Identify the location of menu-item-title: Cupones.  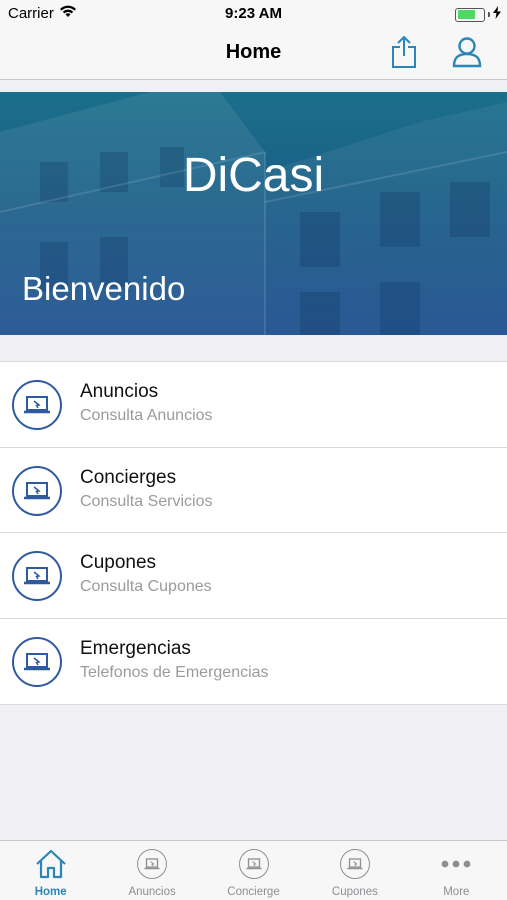
(118, 562).